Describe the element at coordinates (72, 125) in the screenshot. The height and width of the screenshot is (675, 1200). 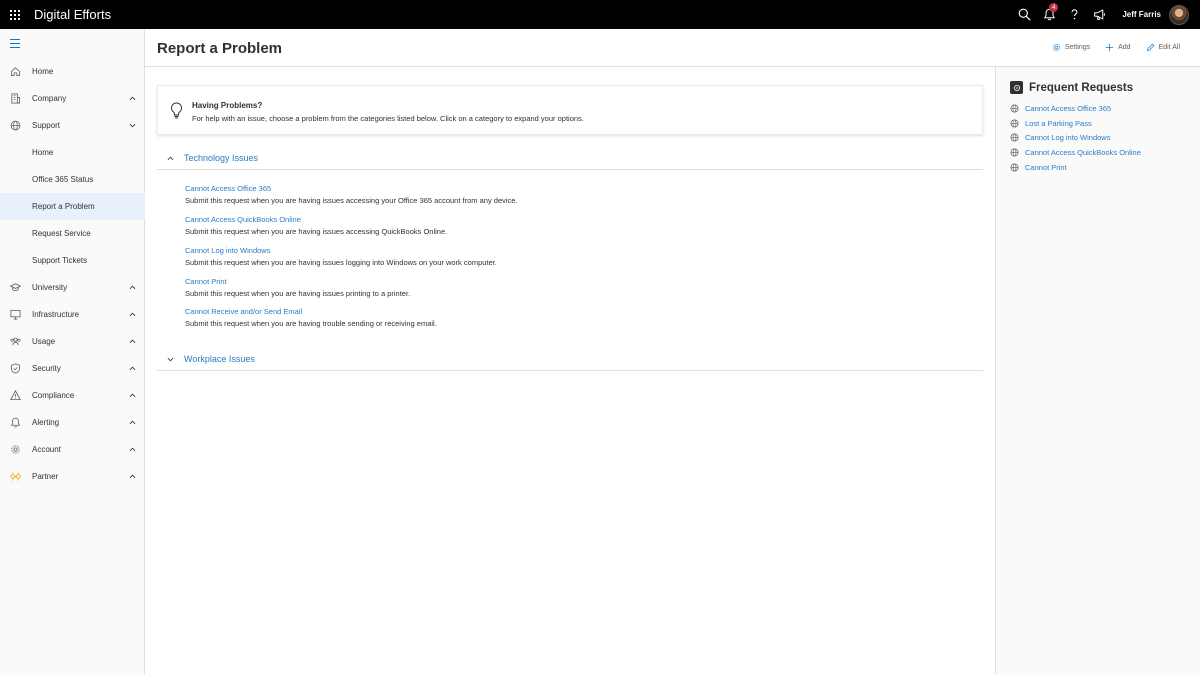
I see `sidebar-item-support: Support` at that location.